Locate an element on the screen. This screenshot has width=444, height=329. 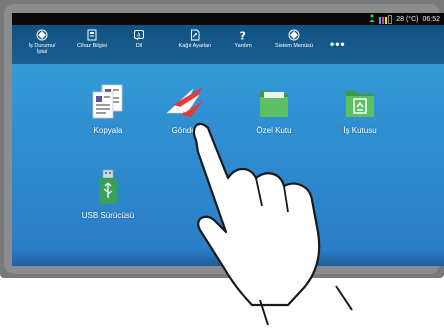
send-icon is located at coordinates (184, 102).